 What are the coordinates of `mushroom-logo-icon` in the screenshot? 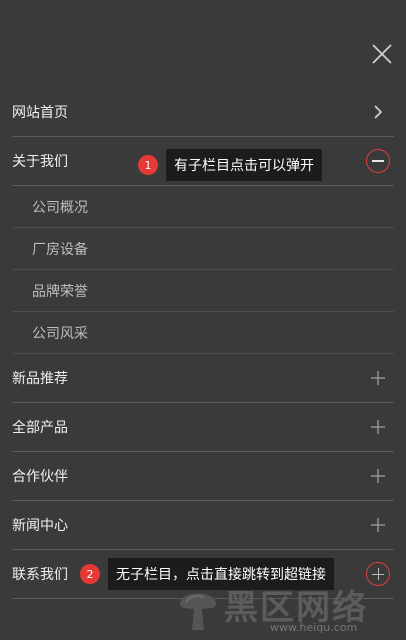 It's located at (198, 611).